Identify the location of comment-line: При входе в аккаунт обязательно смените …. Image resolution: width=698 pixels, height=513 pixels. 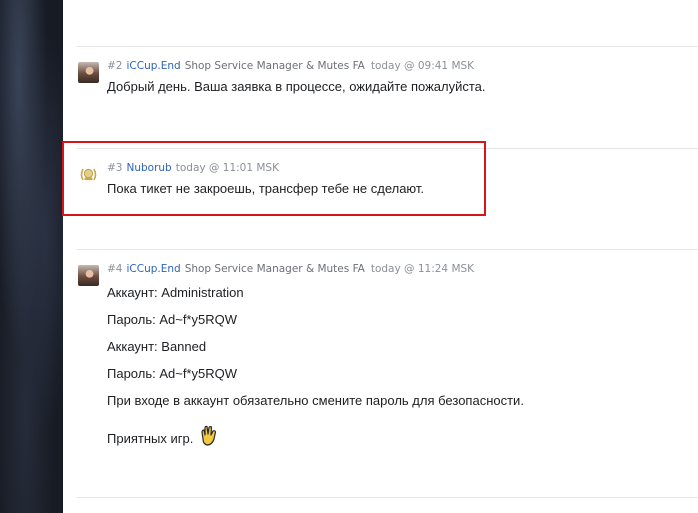
(315, 400).